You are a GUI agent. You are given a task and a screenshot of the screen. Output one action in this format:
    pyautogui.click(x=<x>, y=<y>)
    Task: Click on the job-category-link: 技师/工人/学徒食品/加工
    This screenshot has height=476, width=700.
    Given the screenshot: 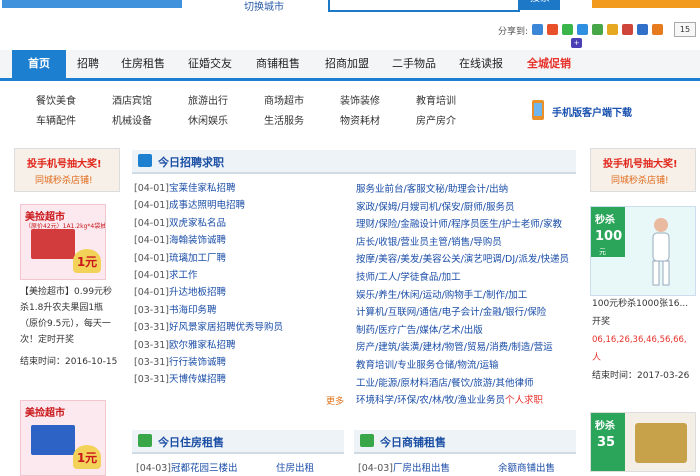 What is the action you would take?
    pyautogui.click(x=408, y=276)
    